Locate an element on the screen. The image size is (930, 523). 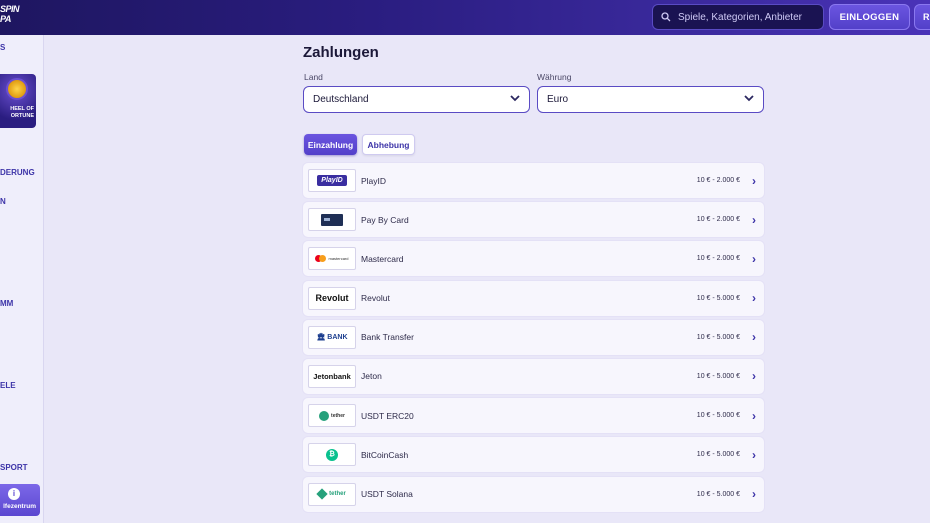
country-label: Land is located at coordinates (313, 77).